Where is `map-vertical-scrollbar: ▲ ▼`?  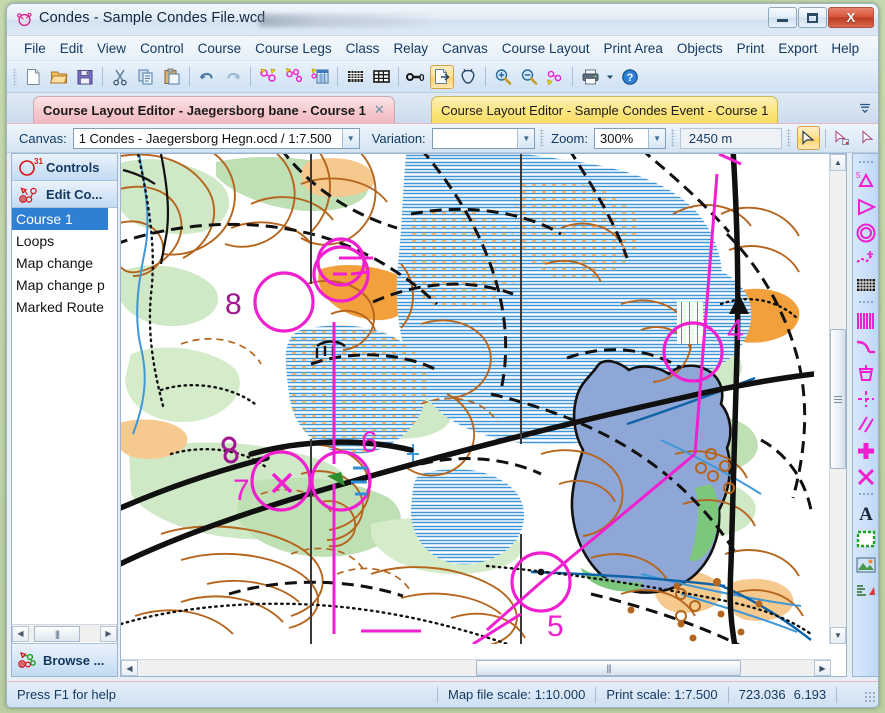 map-vertical-scrollbar: ▲ ▼ is located at coordinates (837, 399).